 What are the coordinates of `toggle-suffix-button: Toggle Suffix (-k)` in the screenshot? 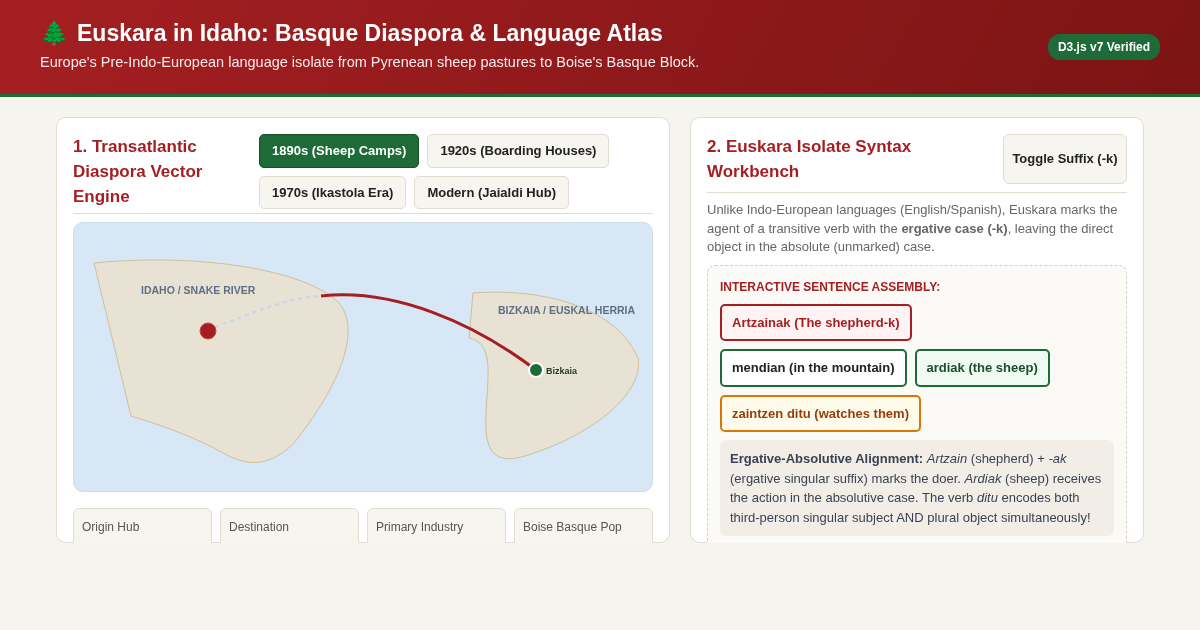 It's located at (1065, 159).